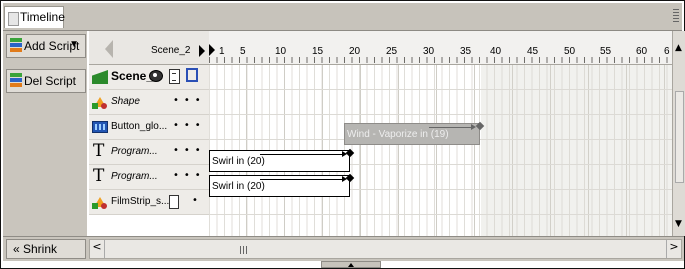 The image size is (685, 269). What do you see at coordinates (46, 46) in the screenshot?
I see `add-script-button: Add Script ▼` at bounding box center [46, 46].